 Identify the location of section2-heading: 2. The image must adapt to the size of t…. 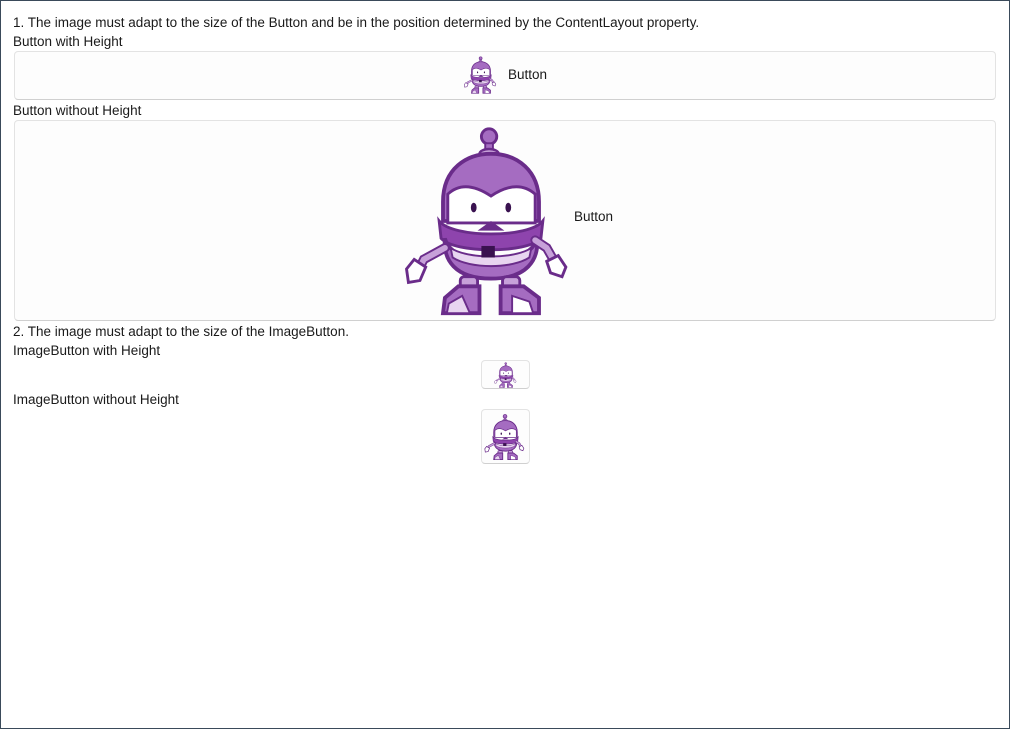
(181, 331).